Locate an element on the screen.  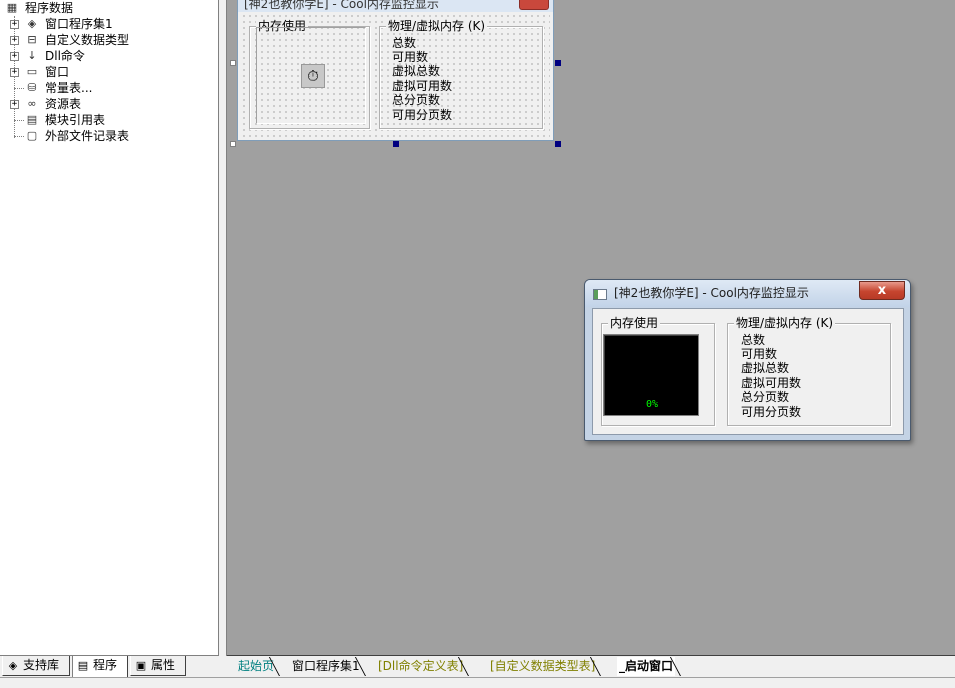
status-bar is located at coordinates (477, 682).